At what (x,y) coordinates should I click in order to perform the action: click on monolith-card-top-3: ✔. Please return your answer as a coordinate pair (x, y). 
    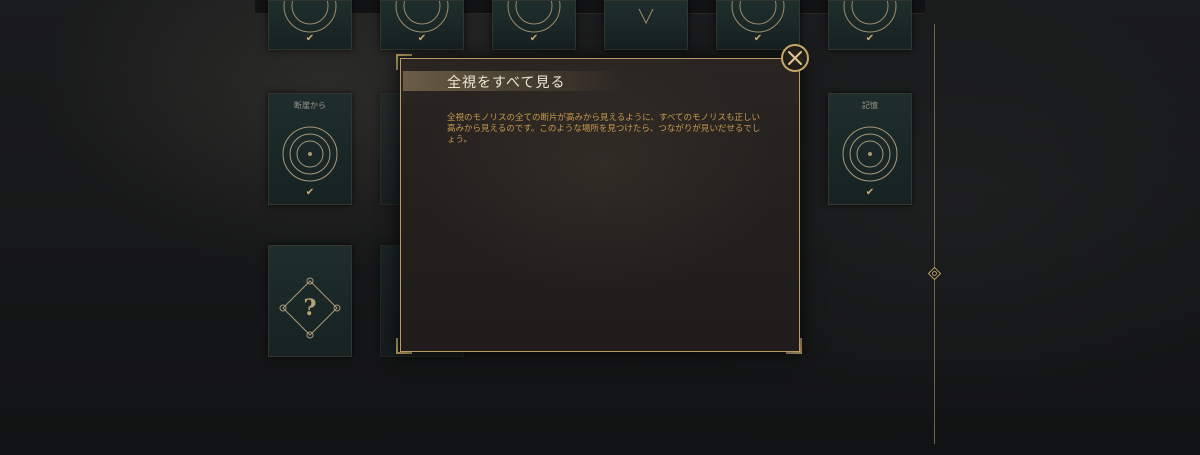
    Looking at the image, I should click on (534, 25).